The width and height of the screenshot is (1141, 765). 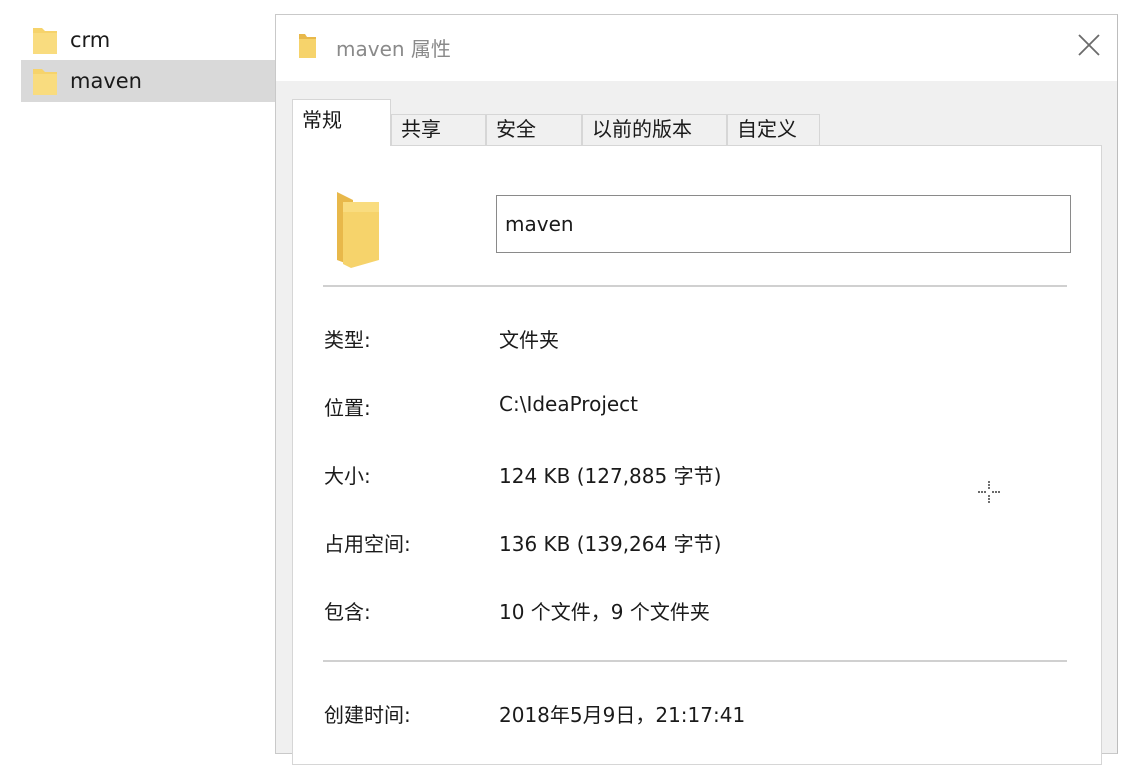 What do you see at coordinates (783, 224) in the screenshot?
I see `folder-name-input` at bounding box center [783, 224].